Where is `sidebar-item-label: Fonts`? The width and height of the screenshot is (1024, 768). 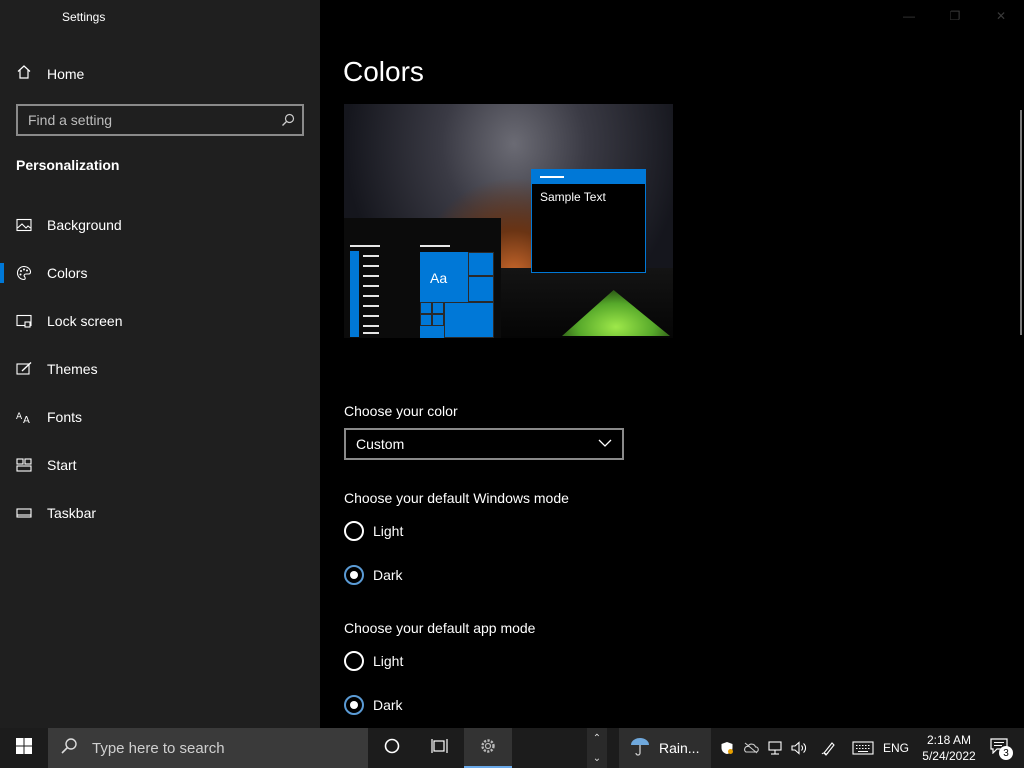
sidebar-item-label: Fonts is located at coordinates (65, 417).